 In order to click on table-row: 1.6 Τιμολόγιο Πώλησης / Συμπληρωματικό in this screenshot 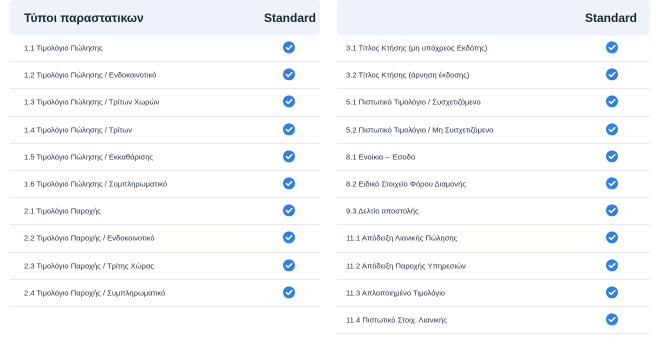, I will do `click(165, 185)`.